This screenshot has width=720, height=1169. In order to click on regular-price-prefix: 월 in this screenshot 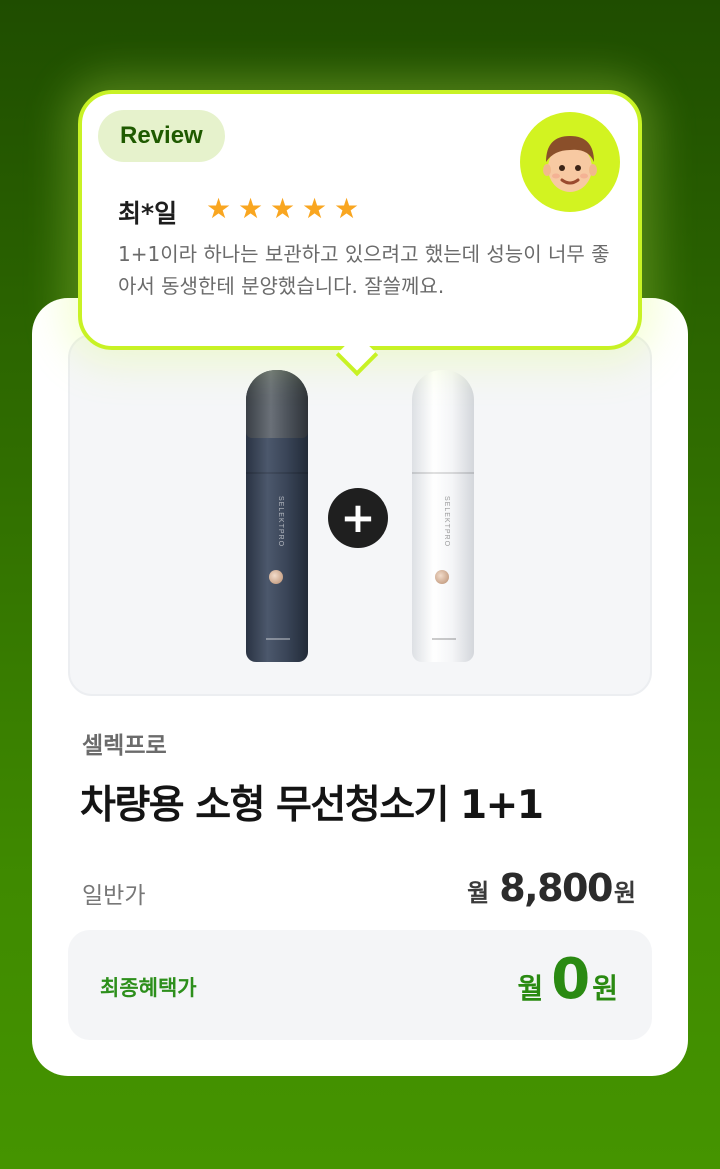, I will do `click(478, 893)`.